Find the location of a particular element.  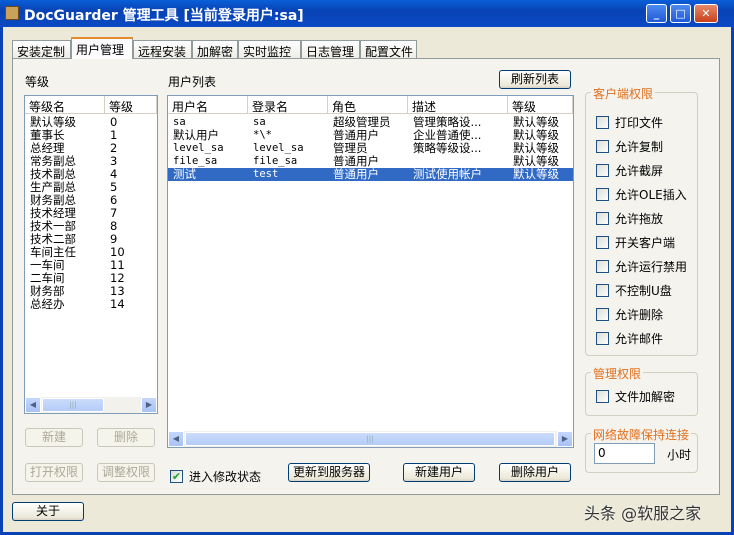

level-value: 4 is located at coordinates (114, 174).